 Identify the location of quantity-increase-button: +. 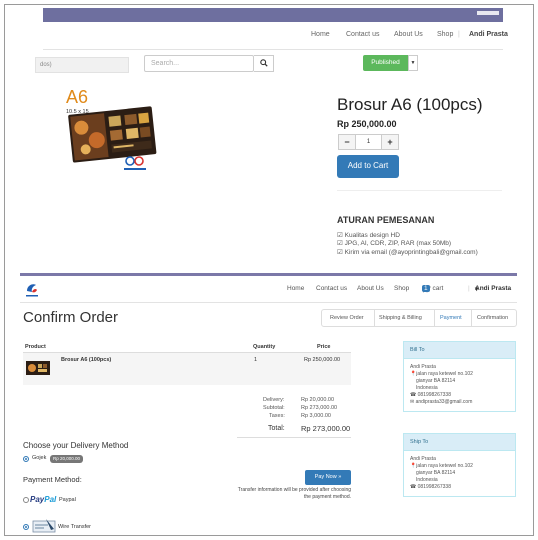
(390, 142).